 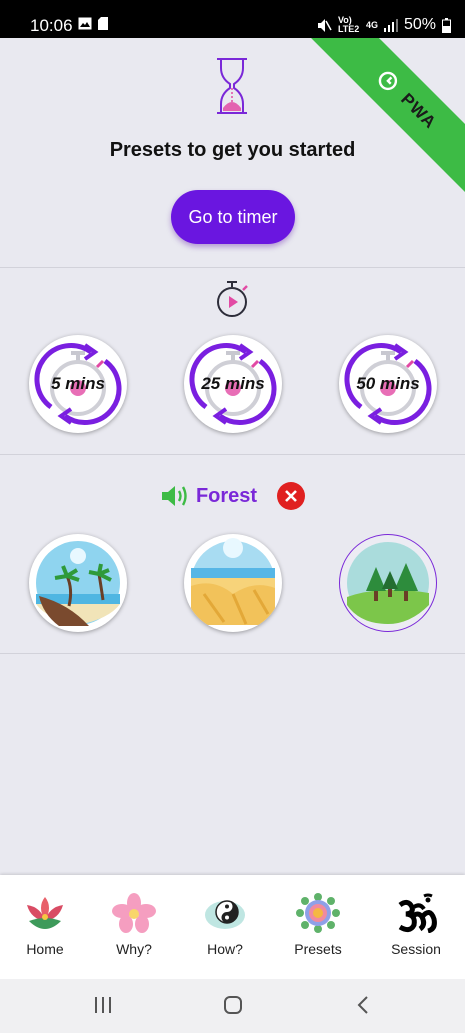 What do you see at coordinates (225, 914) in the screenshot?
I see `yin-yang-icon` at bounding box center [225, 914].